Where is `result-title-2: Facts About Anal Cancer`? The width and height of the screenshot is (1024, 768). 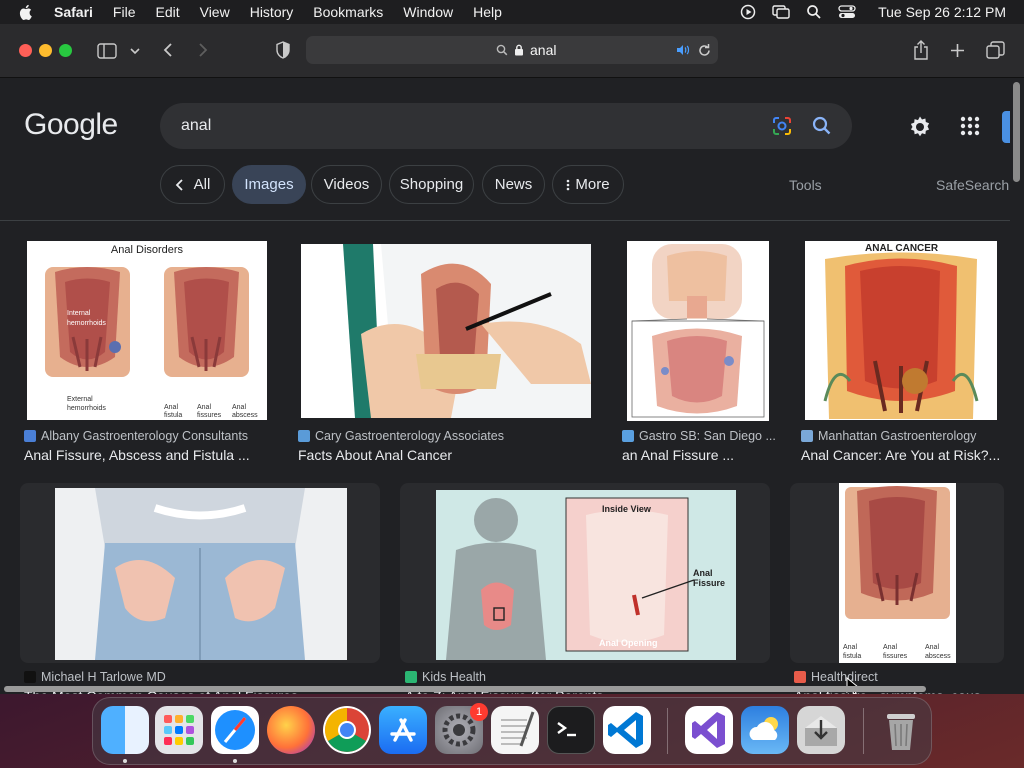 result-title-2: Facts About Anal Cancer is located at coordinates (443, 455).